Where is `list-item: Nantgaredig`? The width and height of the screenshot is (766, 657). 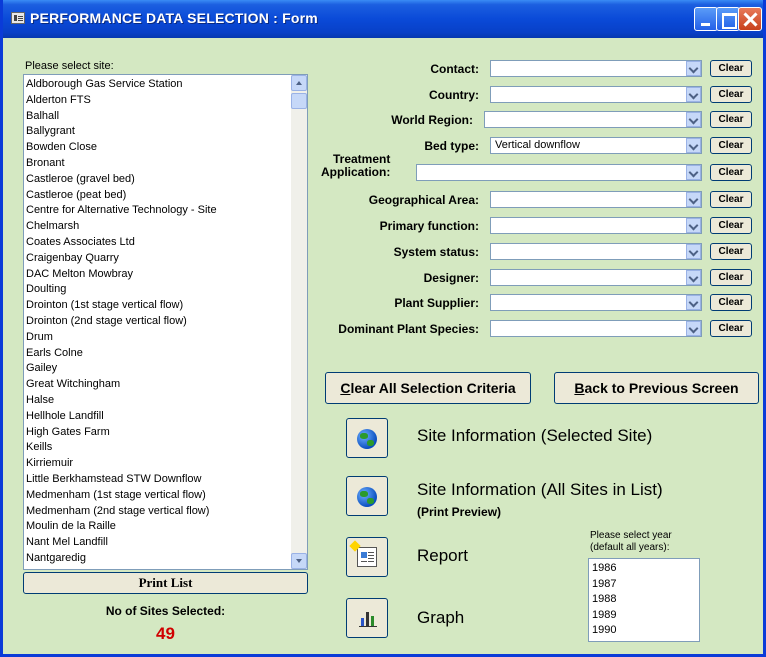 list-item: Nantgaredig is located at coordinates (166, 559).